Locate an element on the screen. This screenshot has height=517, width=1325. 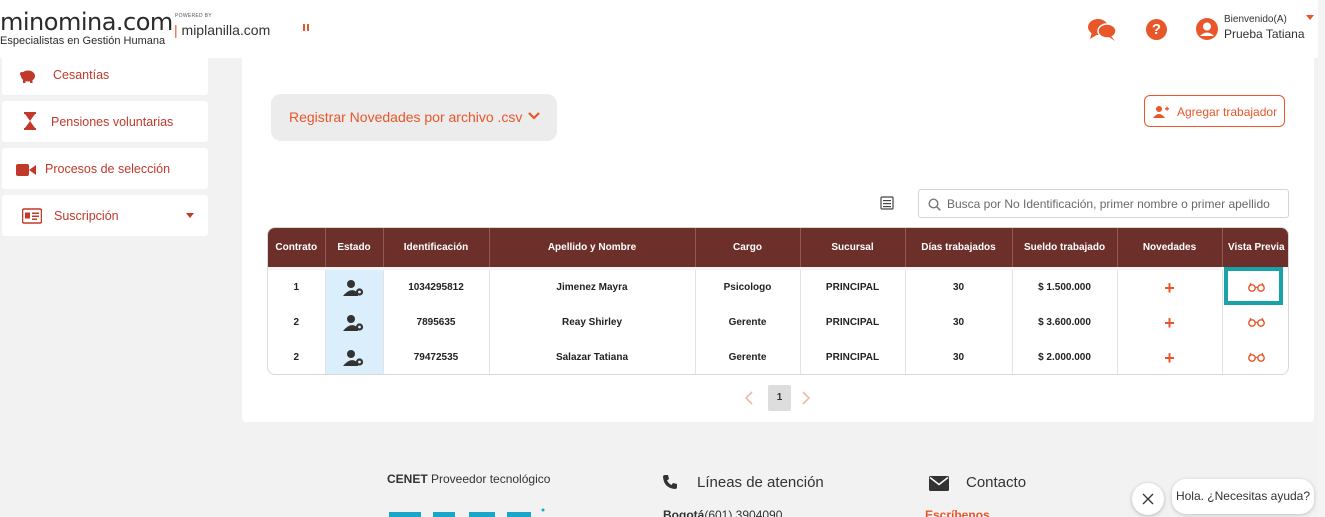
column-header: Contrato is located at coordinates (297, 247).